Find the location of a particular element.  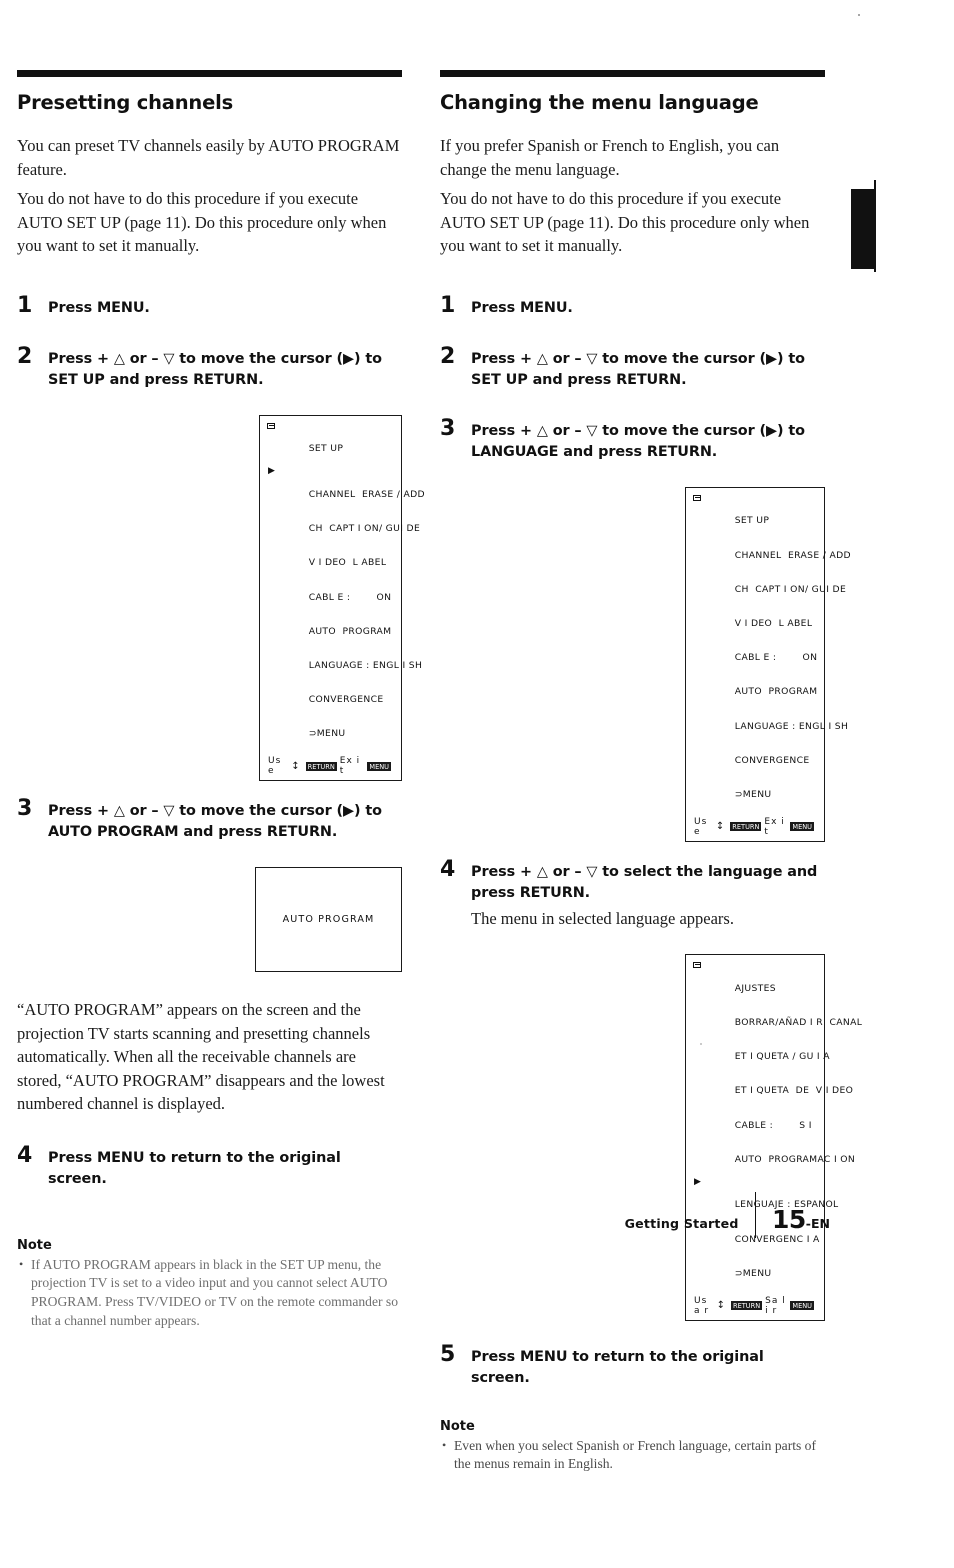

menu-item: ▶ CHANNEL ERASE / ADD is located at coordinates (346, 489).